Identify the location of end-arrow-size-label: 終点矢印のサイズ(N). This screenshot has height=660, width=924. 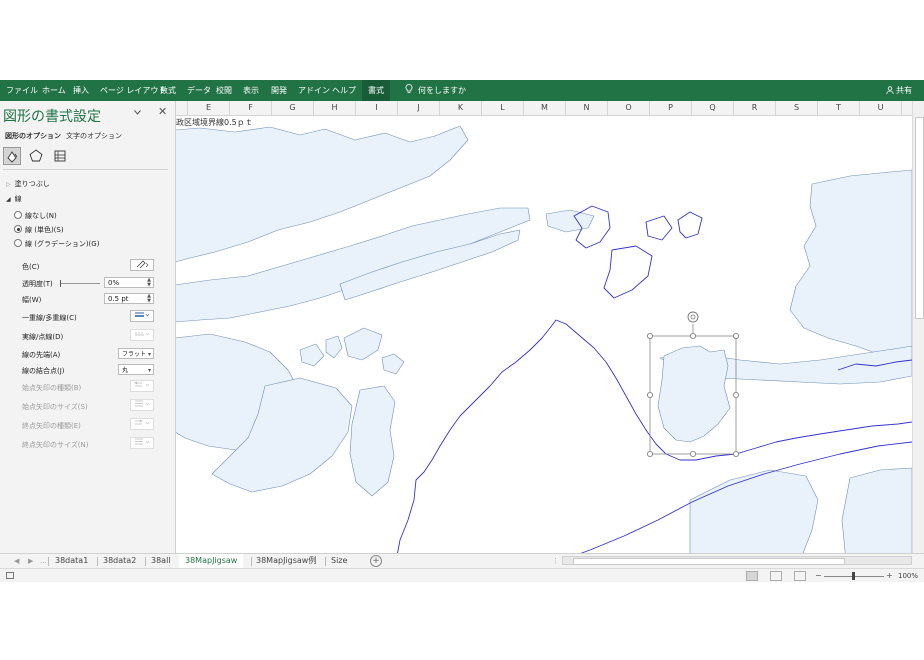
(55, 445).